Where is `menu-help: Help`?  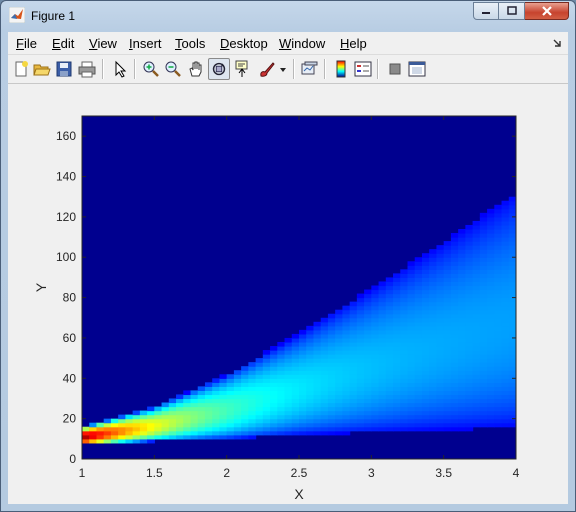
menu-help: Help is located at coordinates (353, 43).